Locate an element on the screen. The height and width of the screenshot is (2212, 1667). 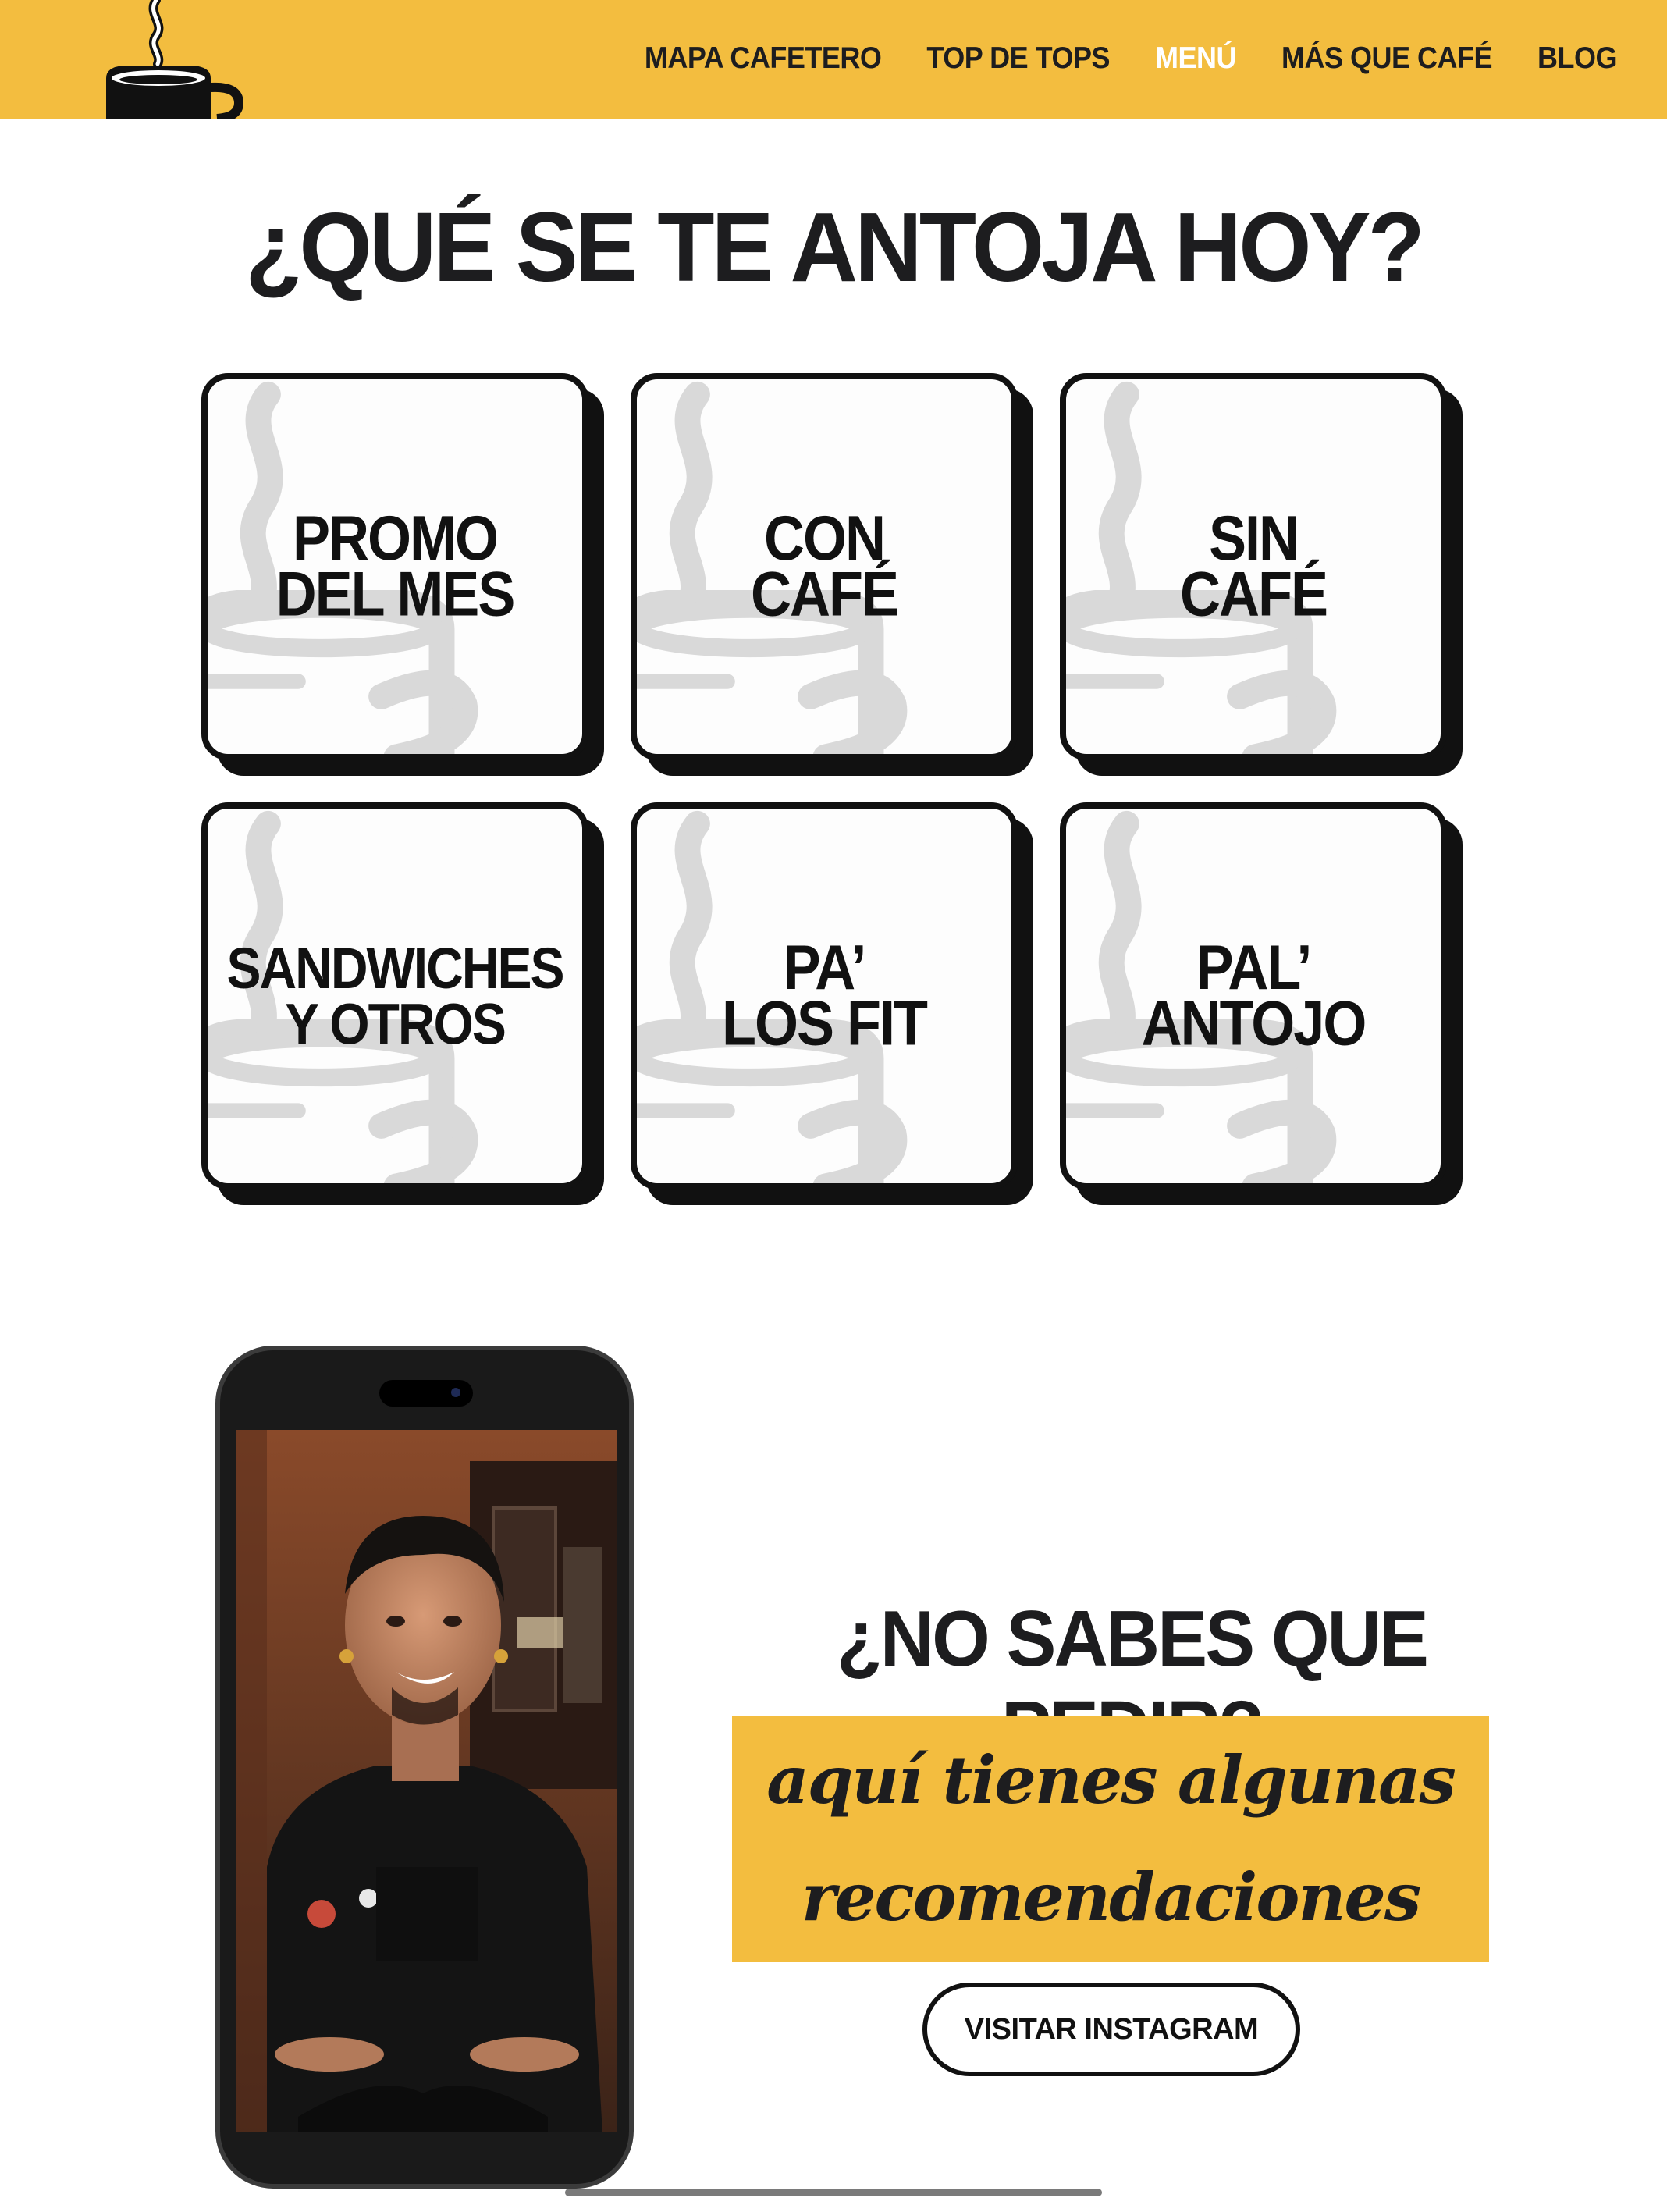
card-label: PA’ LOS FIT is located at coordinates (825, 996).